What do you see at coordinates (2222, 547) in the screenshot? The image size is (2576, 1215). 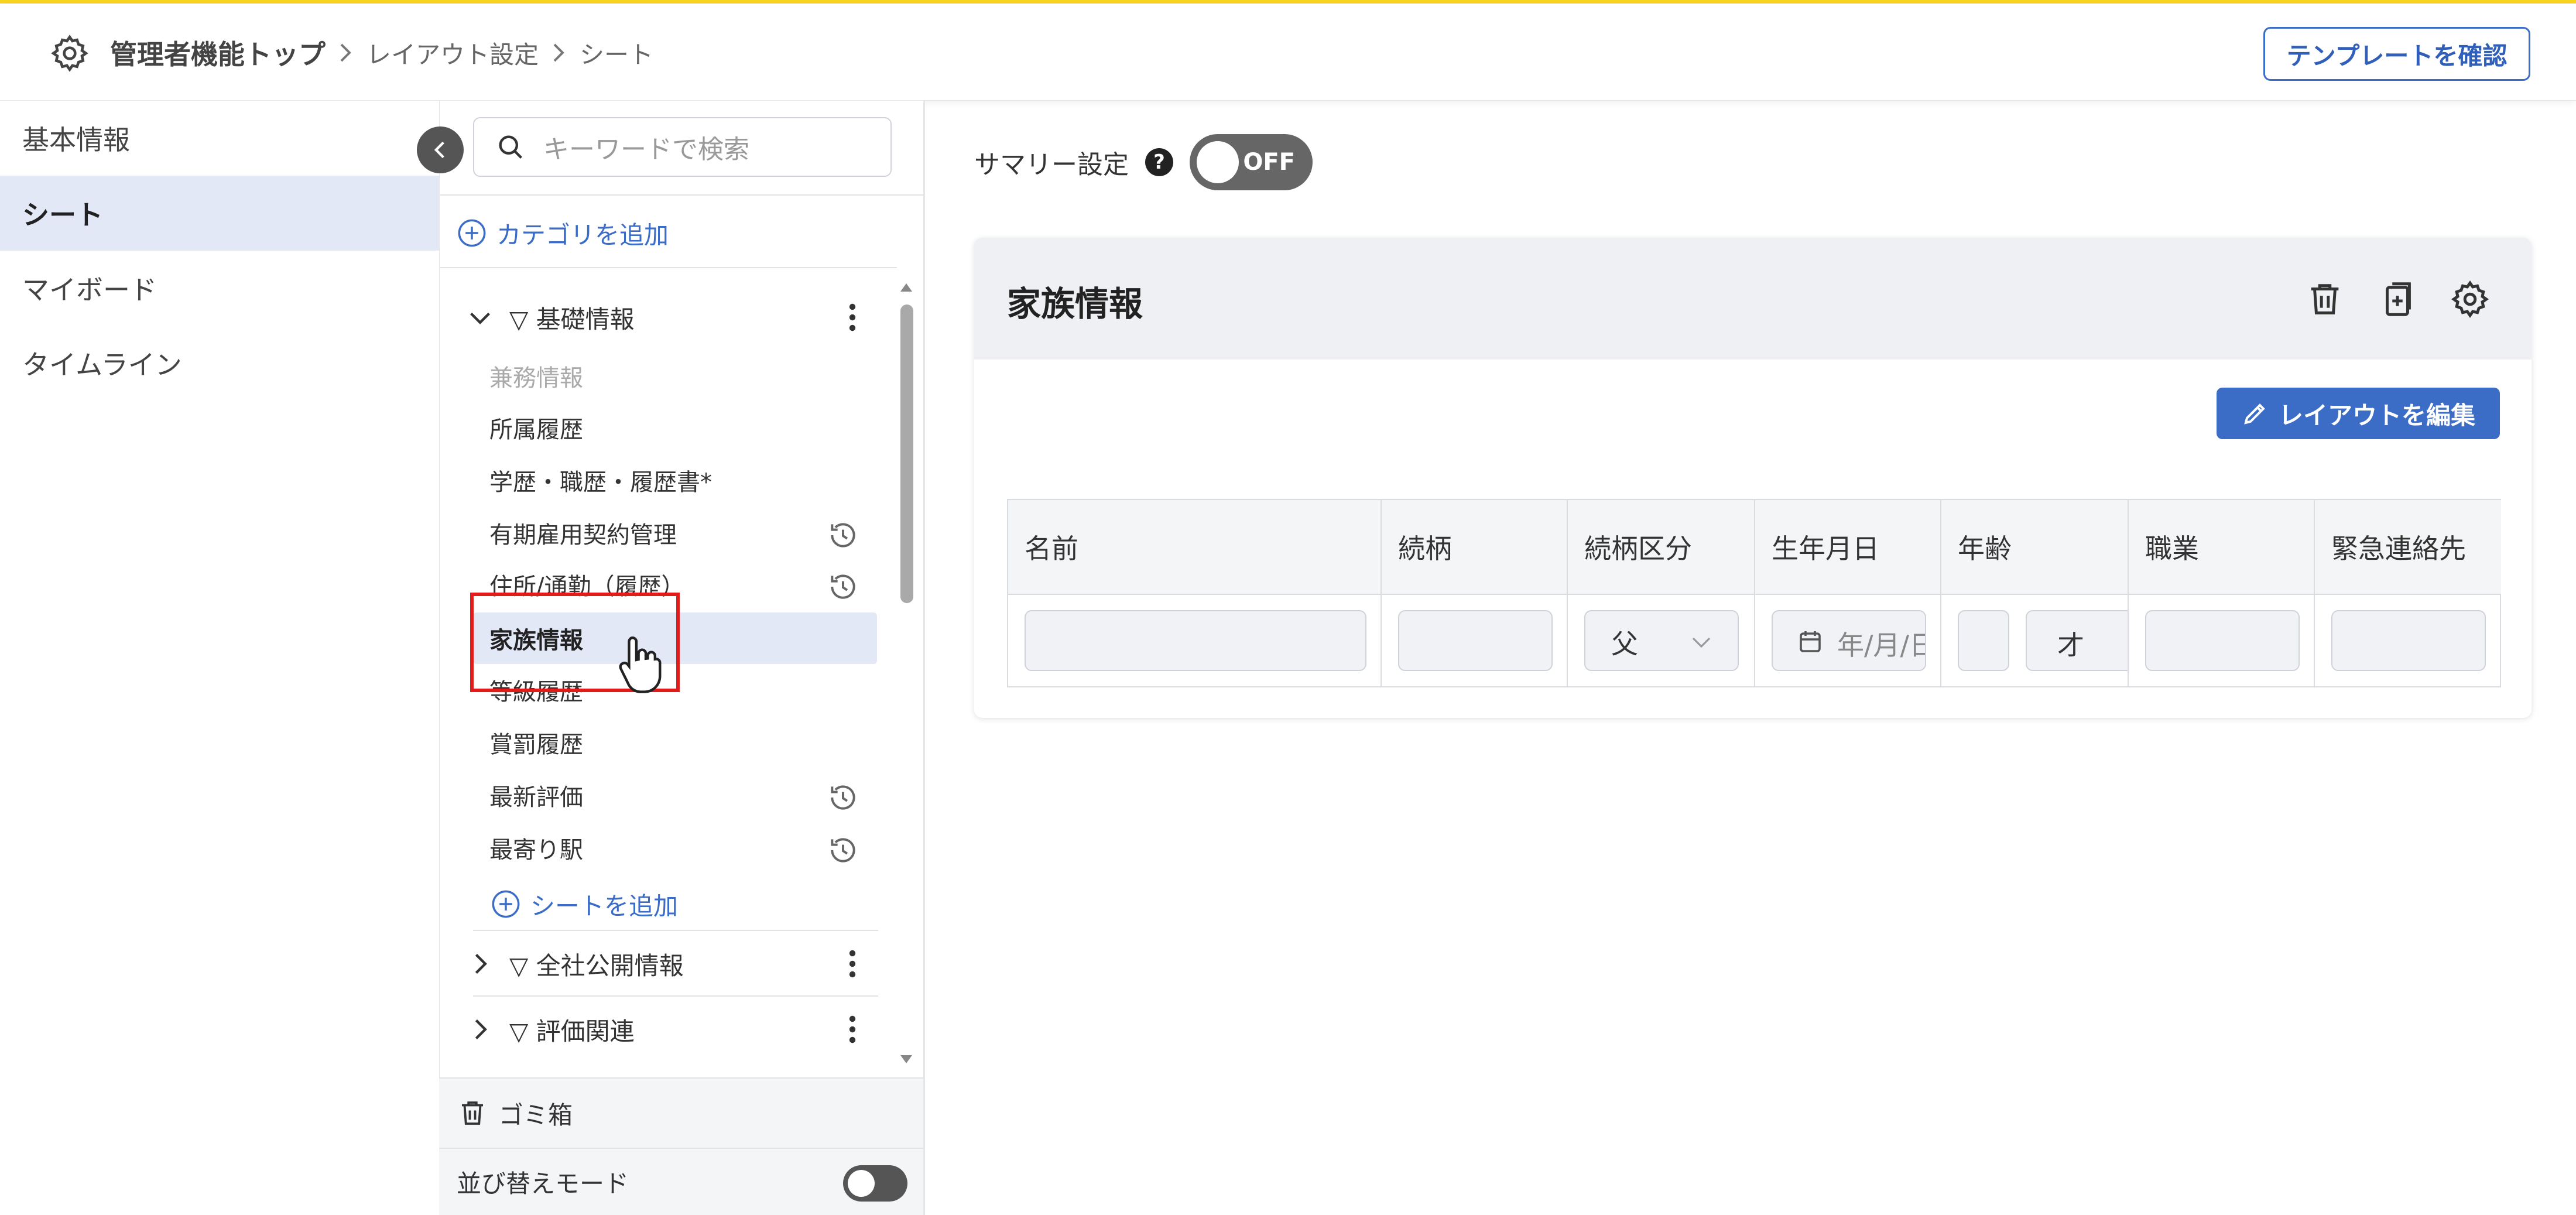 I see `column-header: 職業` at bounding box center [2222, 547].